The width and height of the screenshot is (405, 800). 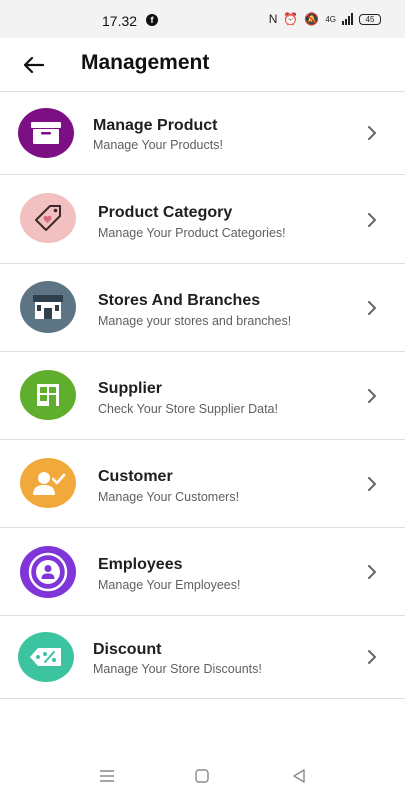 What do you see at coordinates (46, 657) in the screenshot?
I see `discount-tag-icon` at bounding box center [46, 657].